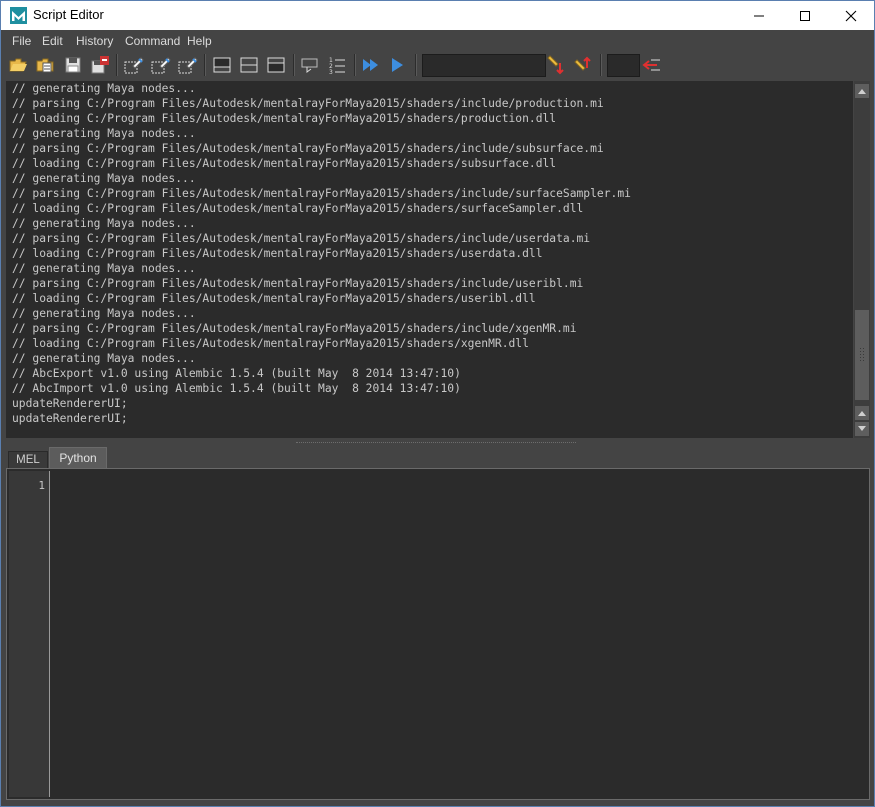  Describe the element at coordinates (199, 41) in the screenshot. I see `menu-help: Help` at that location.